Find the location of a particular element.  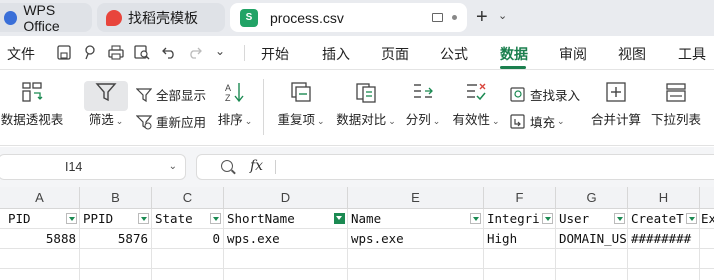

menu-home: 开始 is located at coordinates (275, 54).